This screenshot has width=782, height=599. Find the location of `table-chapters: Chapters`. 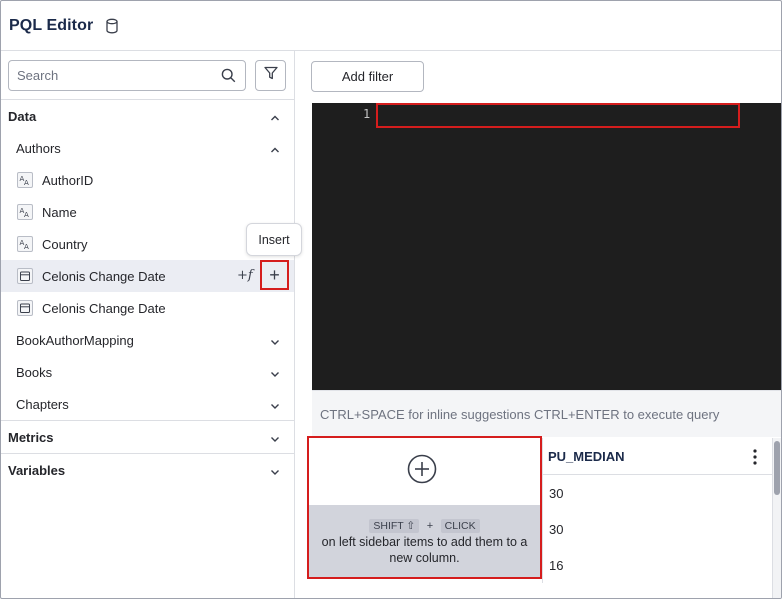

table-chapters: Chapters is located at coordinates (147, 404).